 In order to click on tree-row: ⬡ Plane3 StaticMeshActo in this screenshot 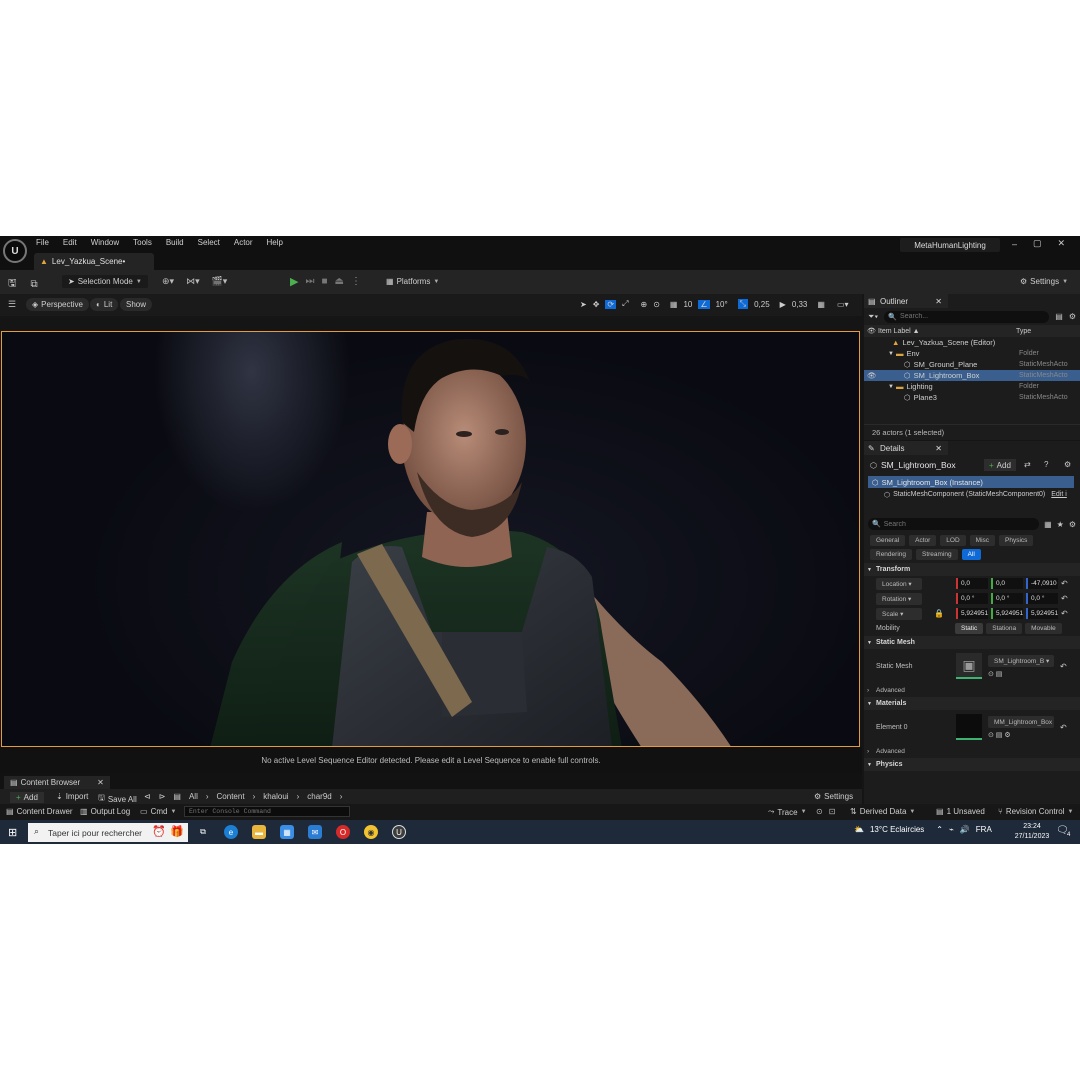, I will do `click(972, 397)`.